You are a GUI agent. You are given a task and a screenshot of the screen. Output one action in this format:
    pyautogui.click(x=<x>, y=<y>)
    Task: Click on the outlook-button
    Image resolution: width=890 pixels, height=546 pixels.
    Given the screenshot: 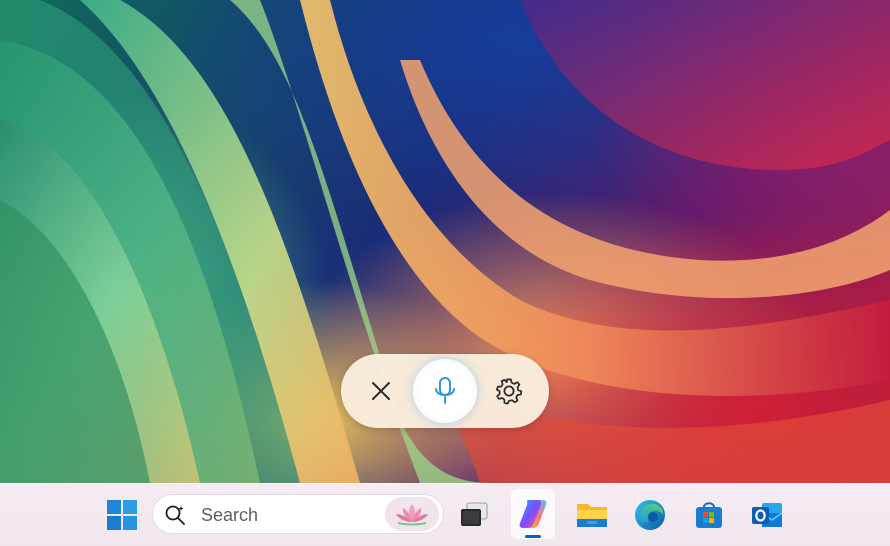 What is the action you would take?
    pyautogui.click(x=767, y=515)
    